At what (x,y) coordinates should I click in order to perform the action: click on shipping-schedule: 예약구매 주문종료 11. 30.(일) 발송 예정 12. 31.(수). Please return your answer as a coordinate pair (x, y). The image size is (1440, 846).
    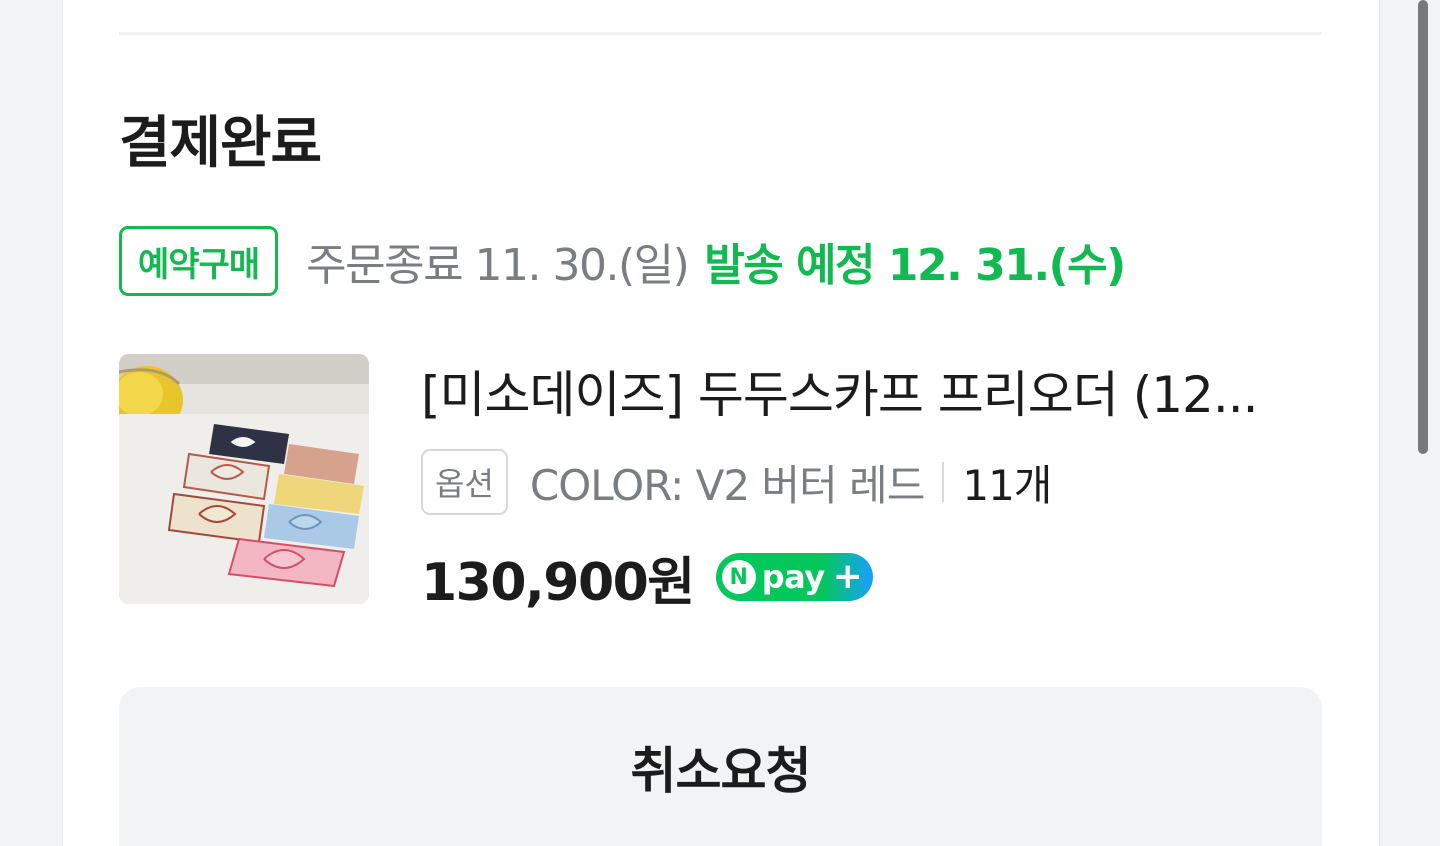
    Looking at the image, I should click on (622, 261).